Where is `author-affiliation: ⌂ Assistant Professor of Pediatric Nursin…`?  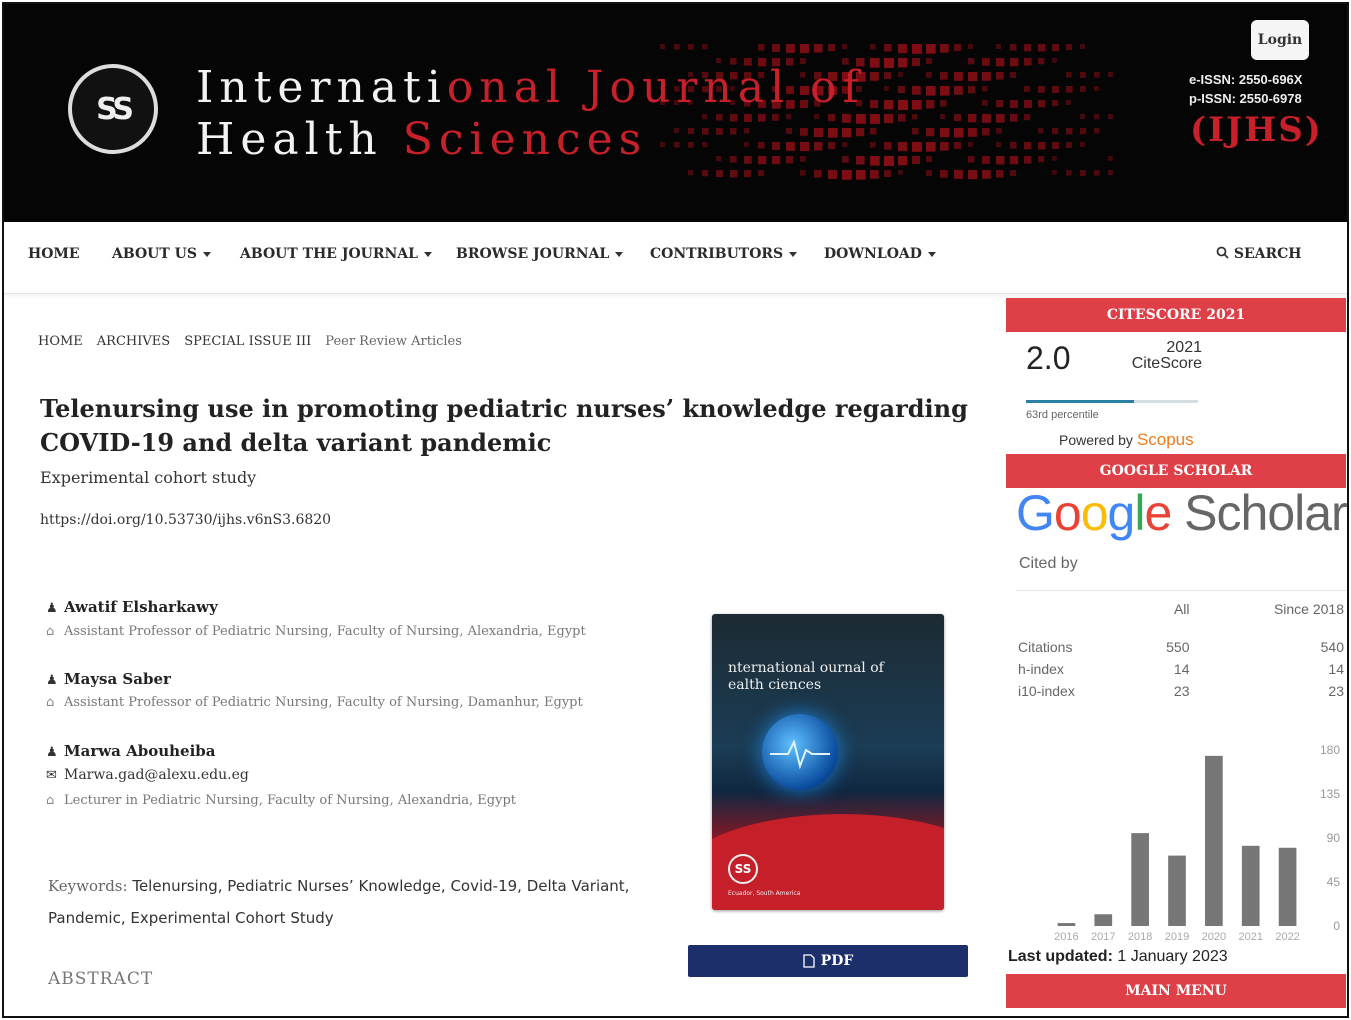
author-affiliation: ⌂ Assistant Professor of Pediatric Nursin… is located at coordinates (316, 631).